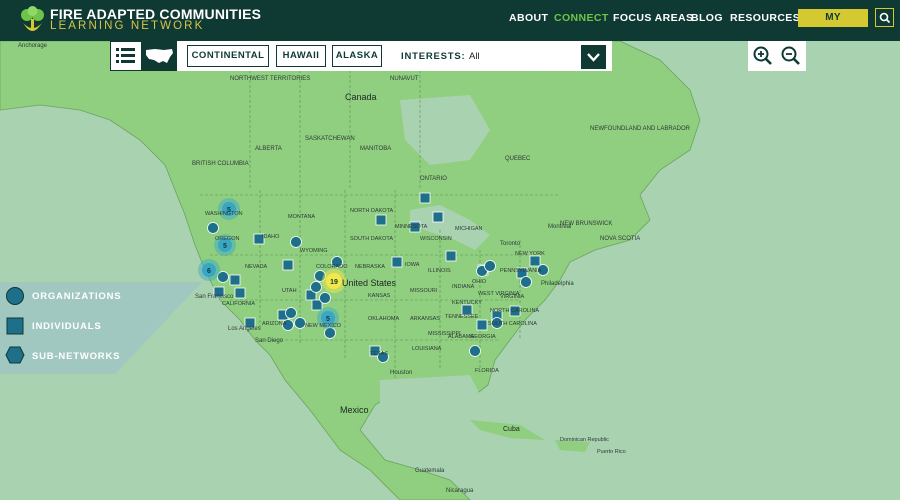 The image size is (900, 500). What do you see at coordinates (528, 18) in the screenshot?
I see `nav-about: ABOUT` at bounding box center [528, 18].